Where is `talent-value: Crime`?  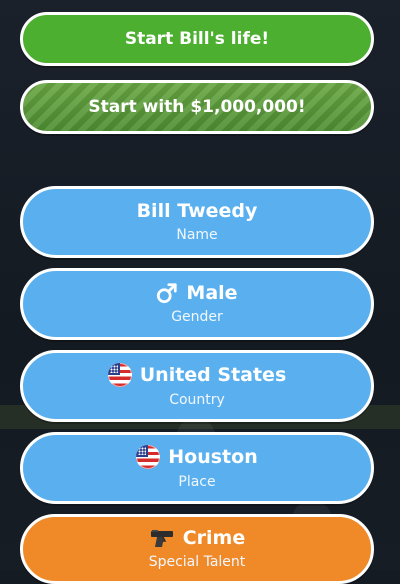
talent-value: Crime is located at coordinates (214, 538).